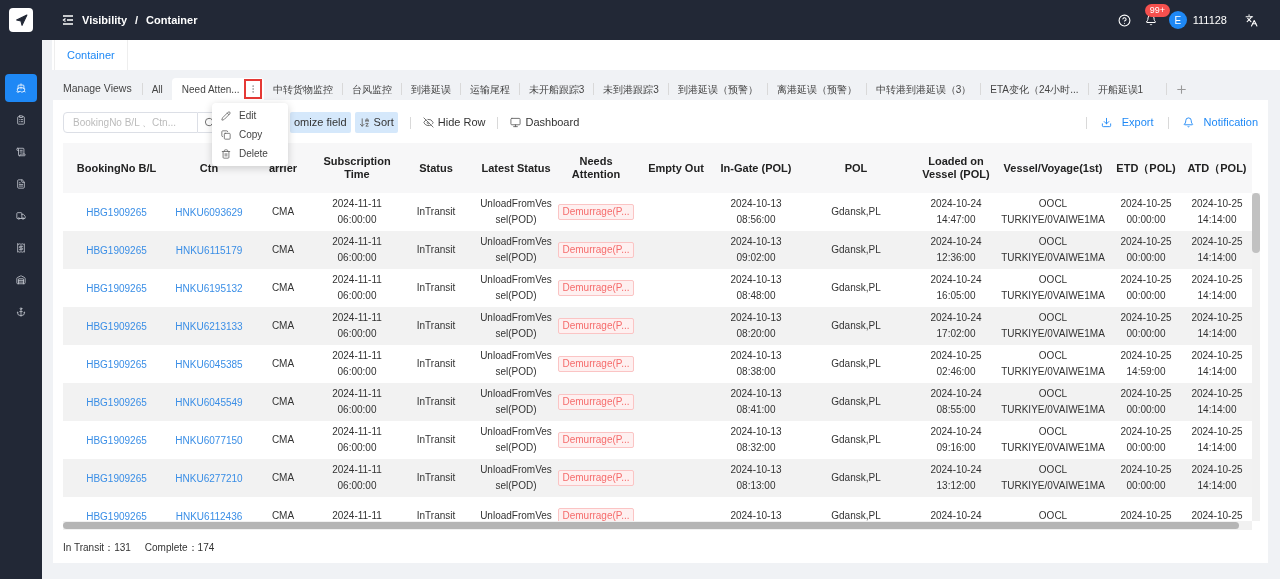 This screenshot has height=579, width=1280. I want to click on menu-item: Copy, so click(250, 134).